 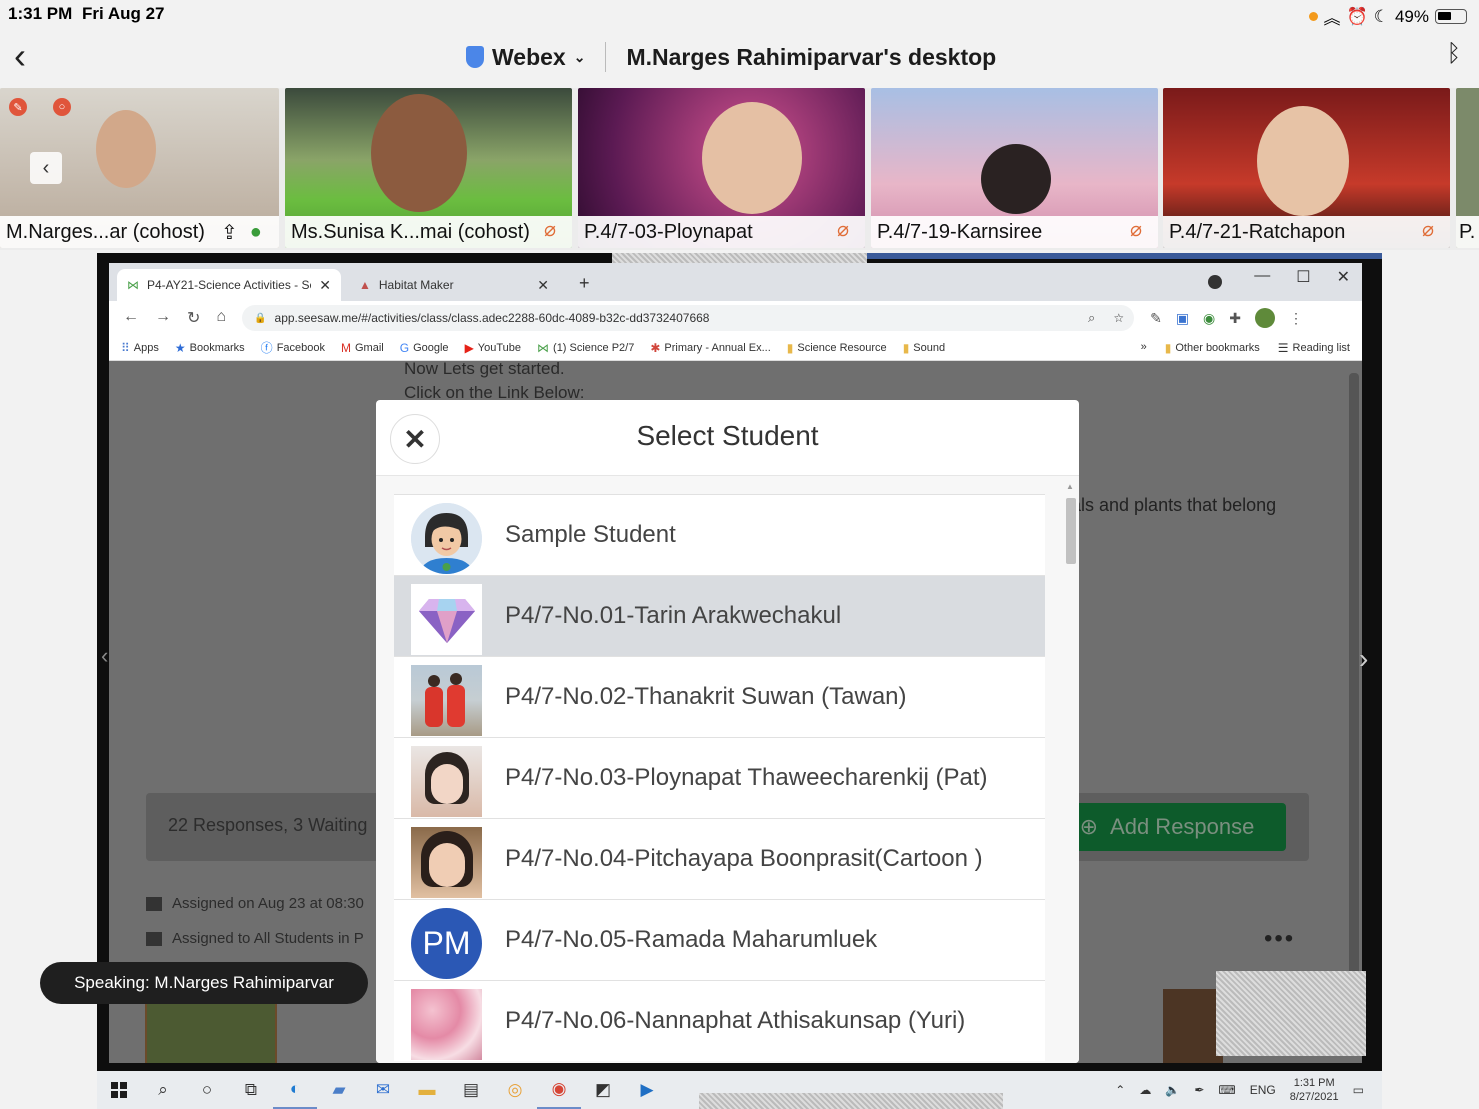 What do you see at coordinates (1167, 827) in the screenshot?
I see `add-response-button: ⊕ Add Response` at bounding box center [1167, 827].